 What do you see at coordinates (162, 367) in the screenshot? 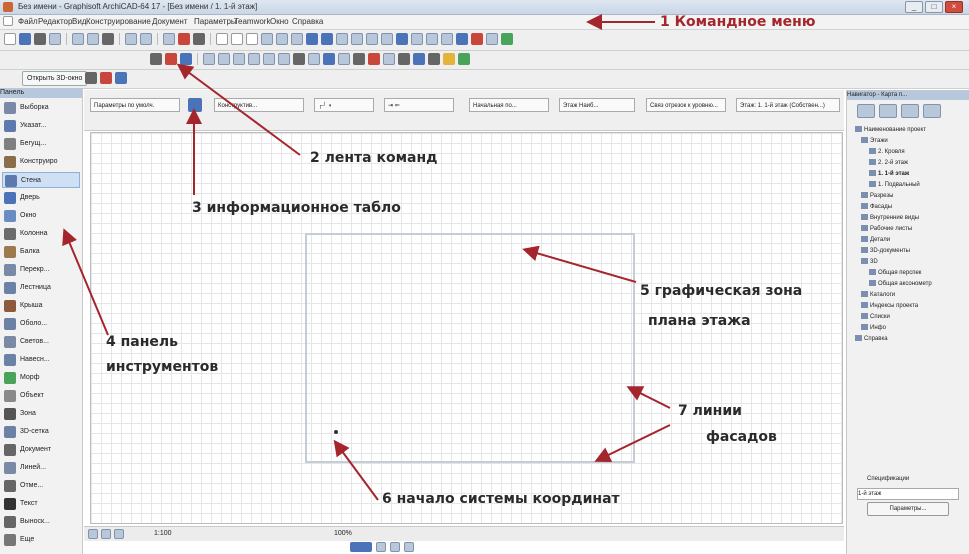
I see `annotation-toolbox-2: инструментов` at bounding box center [162, 367].